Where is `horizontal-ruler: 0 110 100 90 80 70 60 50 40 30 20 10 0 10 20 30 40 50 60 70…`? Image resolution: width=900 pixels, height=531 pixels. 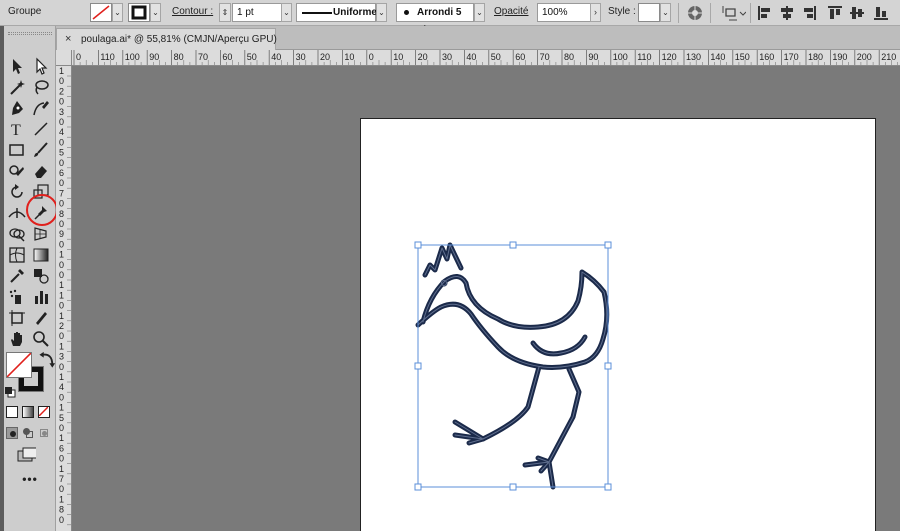
horizontal-ruler: 0 110 100 90 80 70 60 50 40 30 20 10 0 10 20 30 40 50 60 70… is located at coordinates (486, 58).